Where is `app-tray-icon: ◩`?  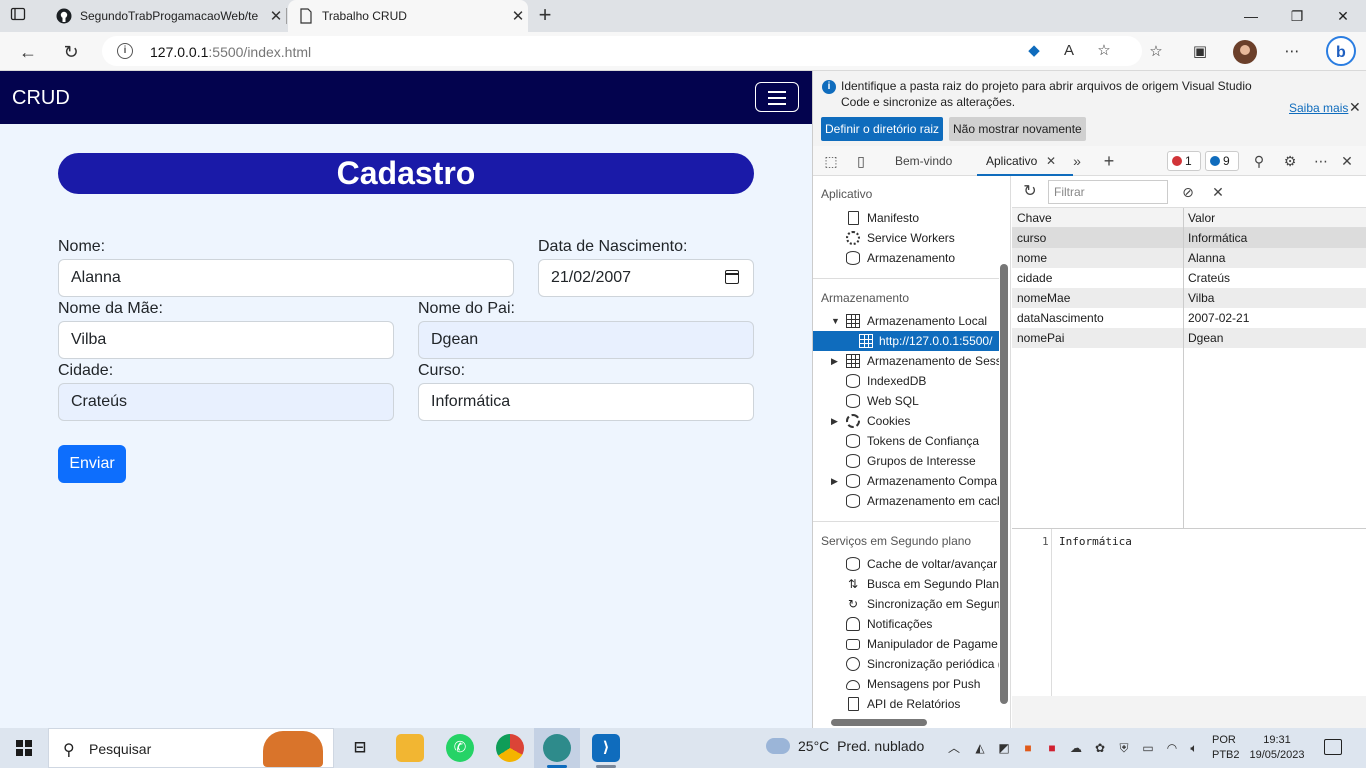 app-tray-icon: ◩ is located at coordinates (1004, 748).